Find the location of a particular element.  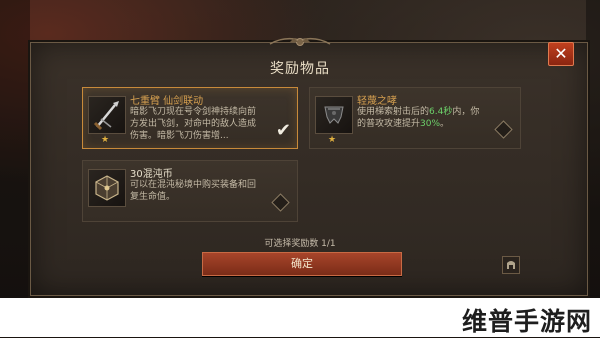

highlight-value: 6.4秒 is located at coordinates (441, 112).